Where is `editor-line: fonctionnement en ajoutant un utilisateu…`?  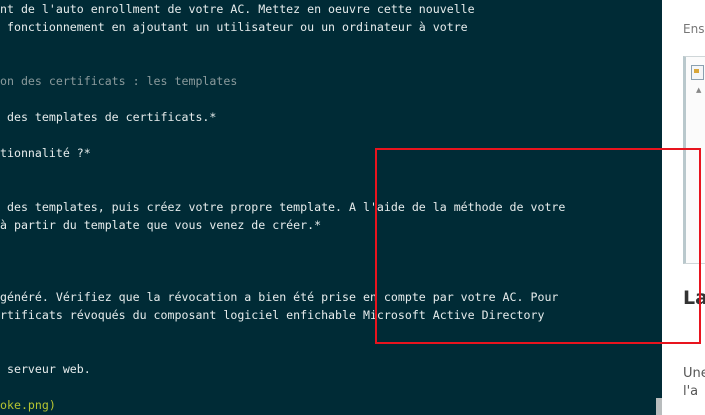
editor-line: fonctionnement en ajoutant un utilisateu… is located at coordinates (234, 27).